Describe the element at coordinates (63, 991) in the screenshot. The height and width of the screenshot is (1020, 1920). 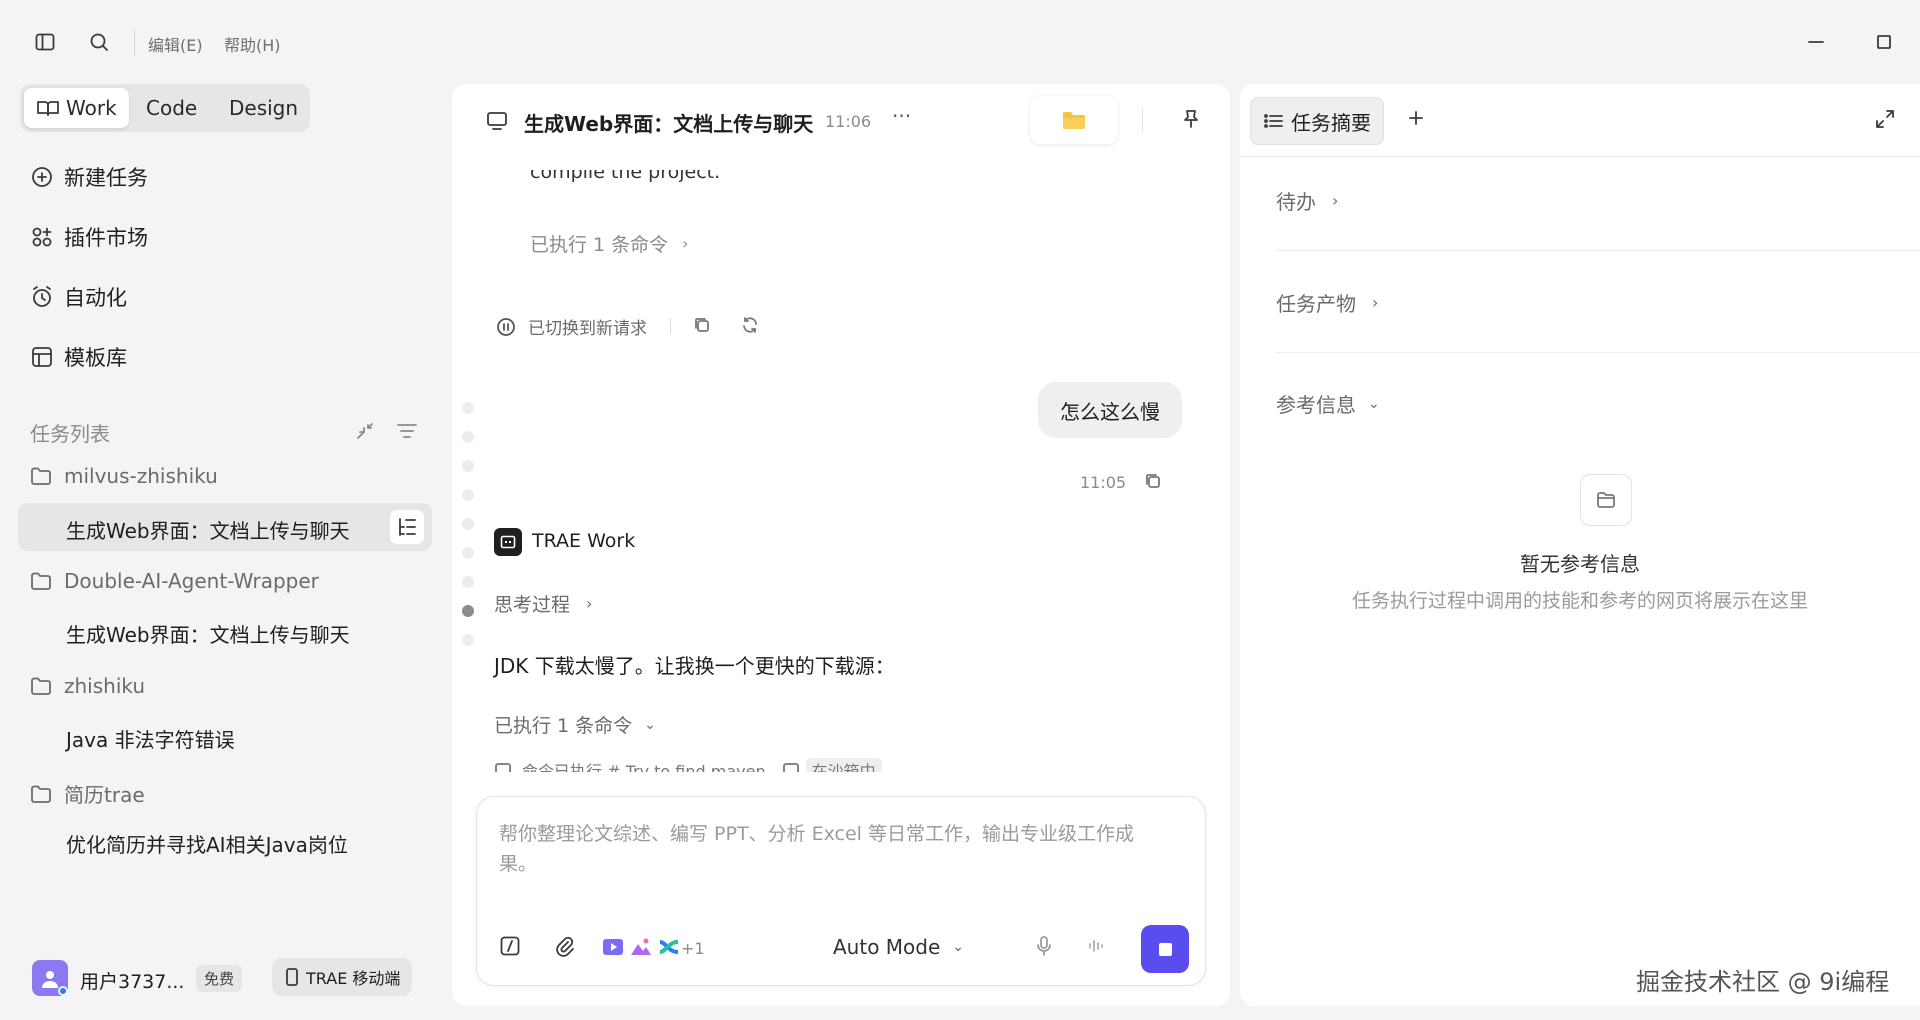
I see `online-dot` at that location.